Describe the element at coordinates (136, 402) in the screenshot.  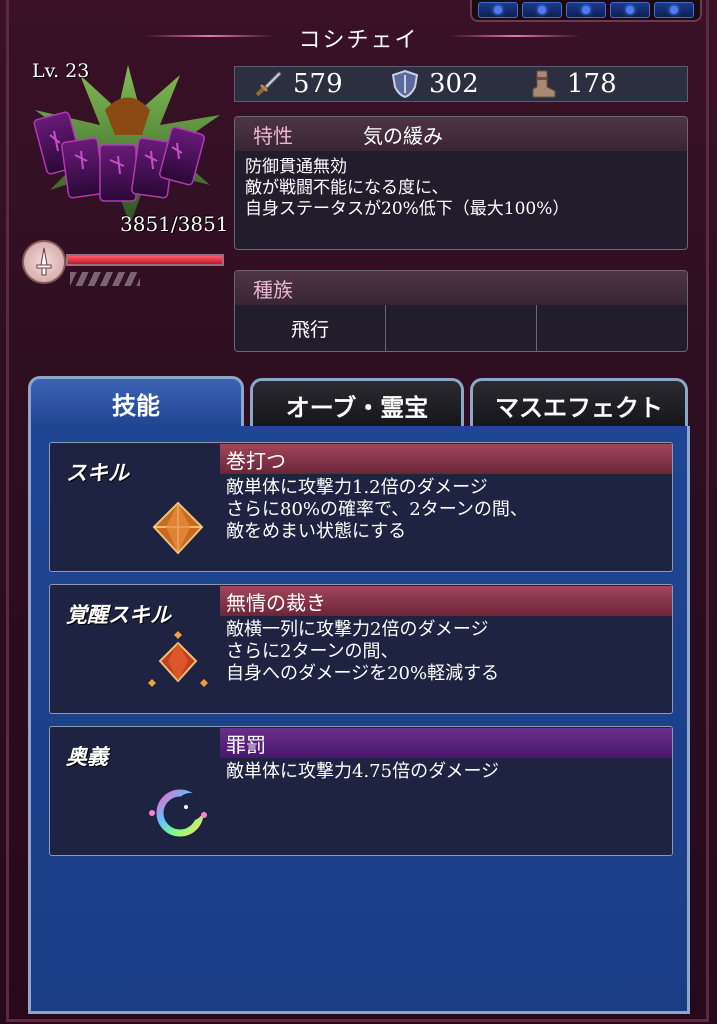
I see `tab-skills: 技能` at that location.